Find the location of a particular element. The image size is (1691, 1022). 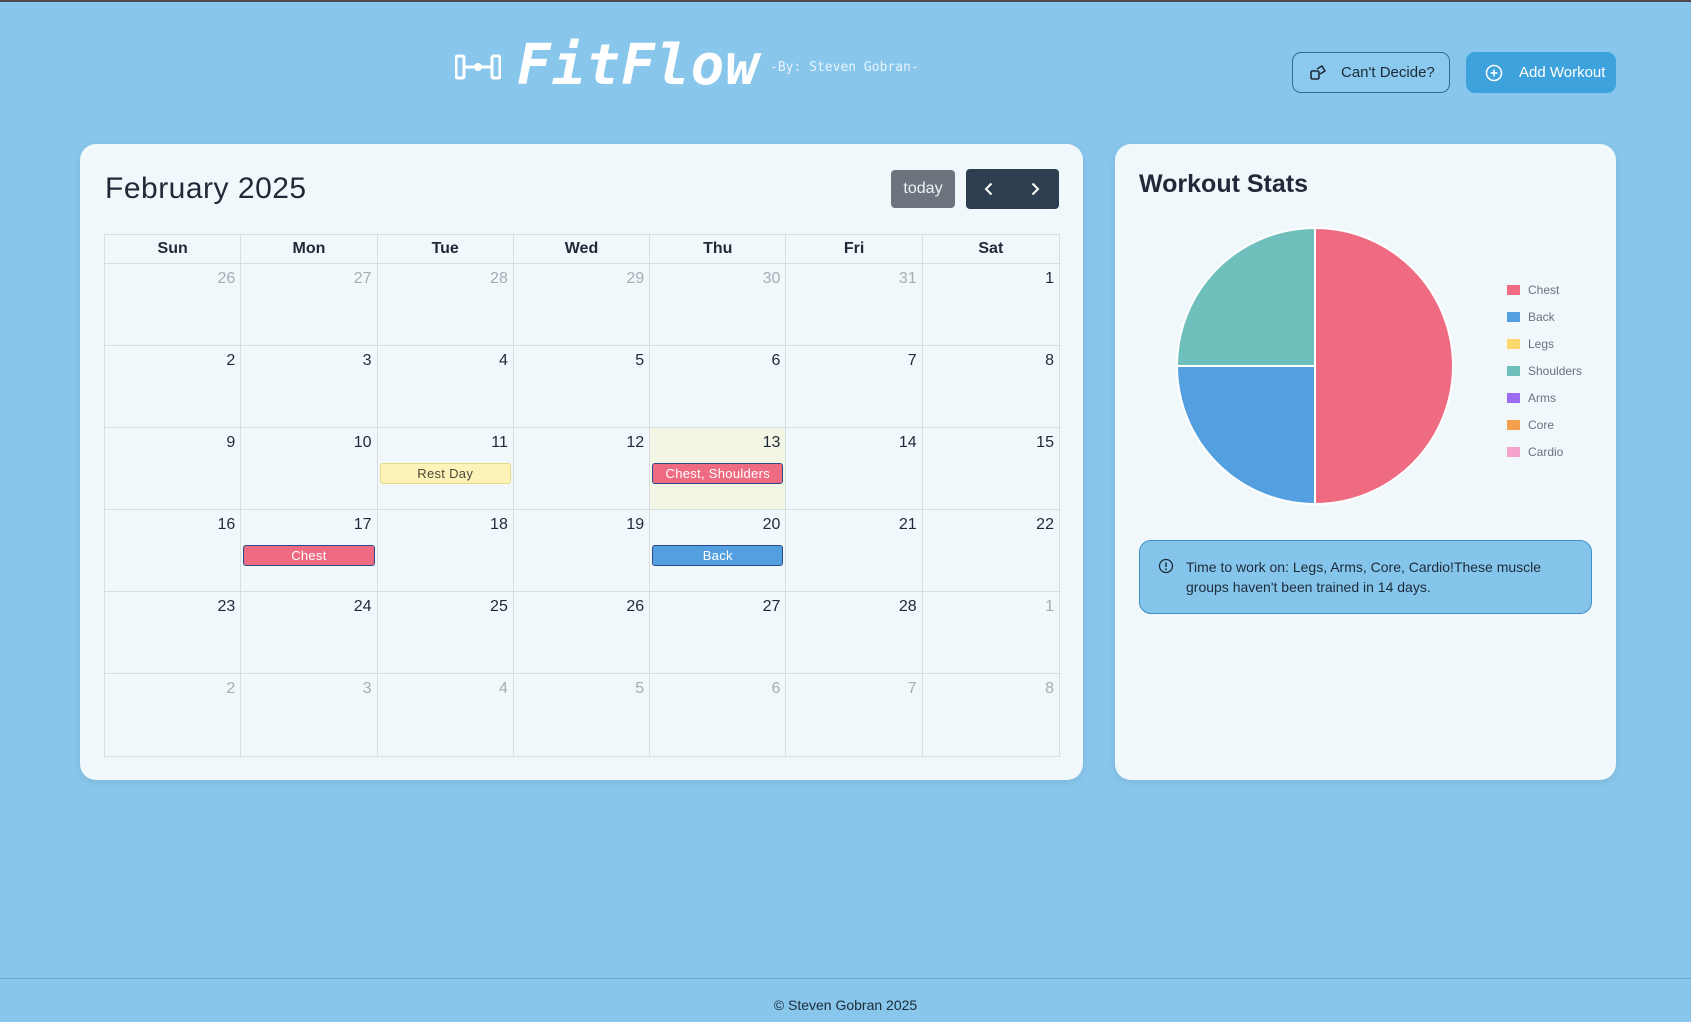

day-number: 30 is located at coordinates (717, 281).